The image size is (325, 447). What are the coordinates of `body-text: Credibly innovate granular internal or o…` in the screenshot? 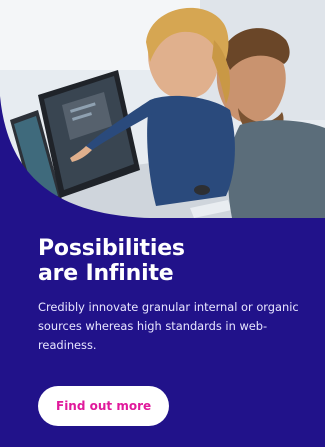 It's located at (168, 326).